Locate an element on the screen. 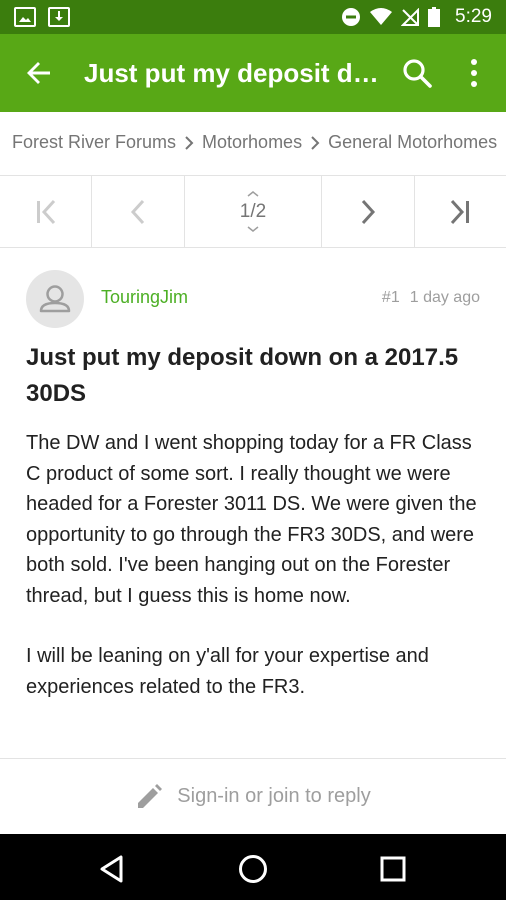  pencil-icon is located at coordinates (150, 795).